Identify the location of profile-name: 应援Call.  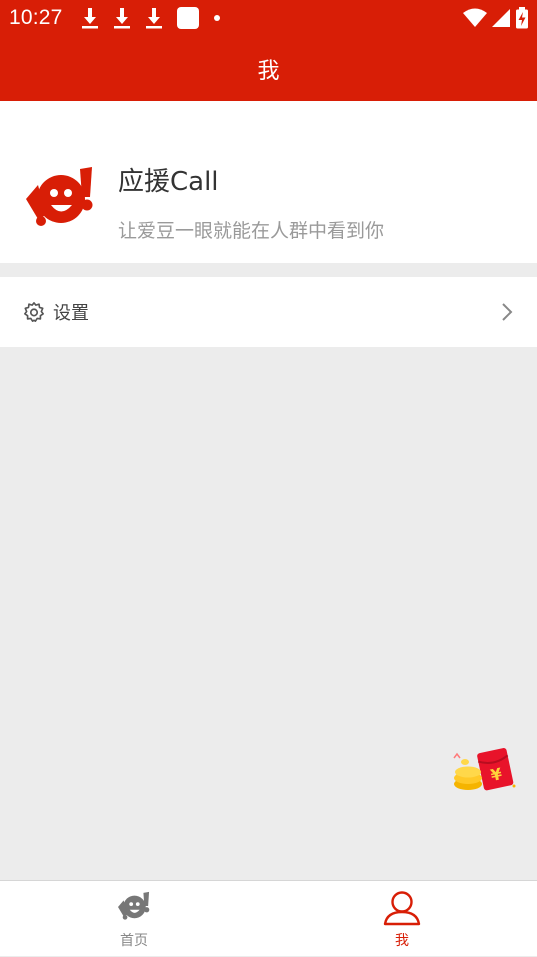
(168, 182).